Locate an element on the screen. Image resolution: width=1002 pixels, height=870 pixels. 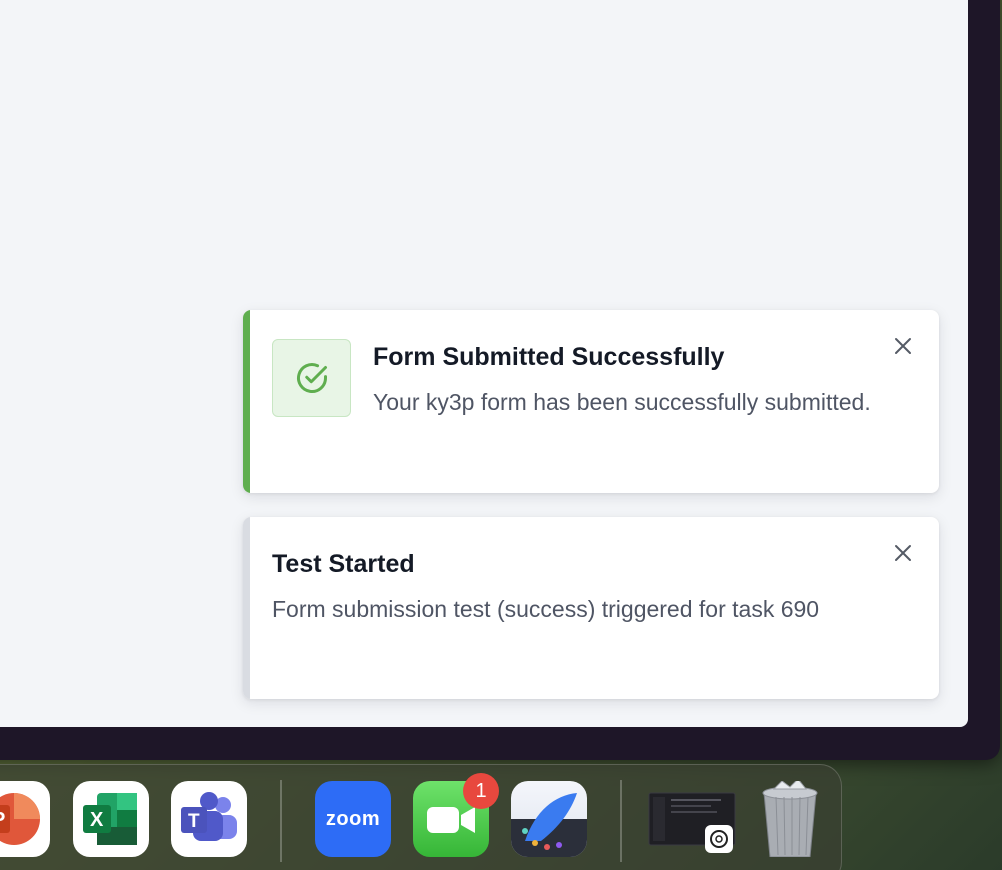
teams-icon: T is located at coordinates (209, 819).